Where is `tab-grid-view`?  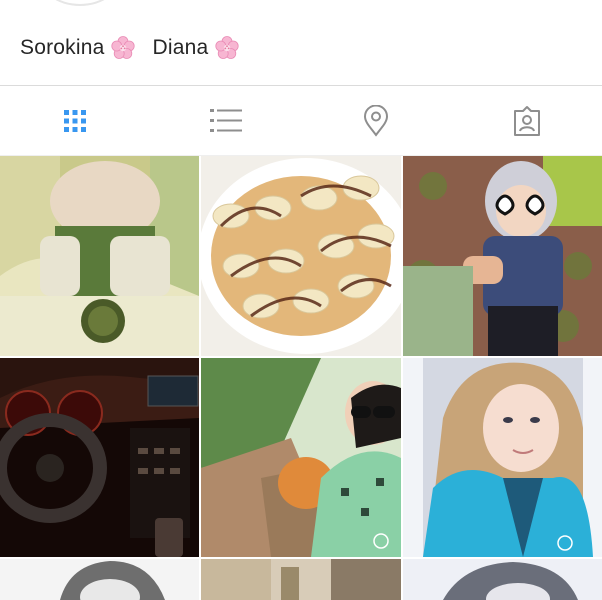
tab-grid-view is located at coordinates (75, 121).